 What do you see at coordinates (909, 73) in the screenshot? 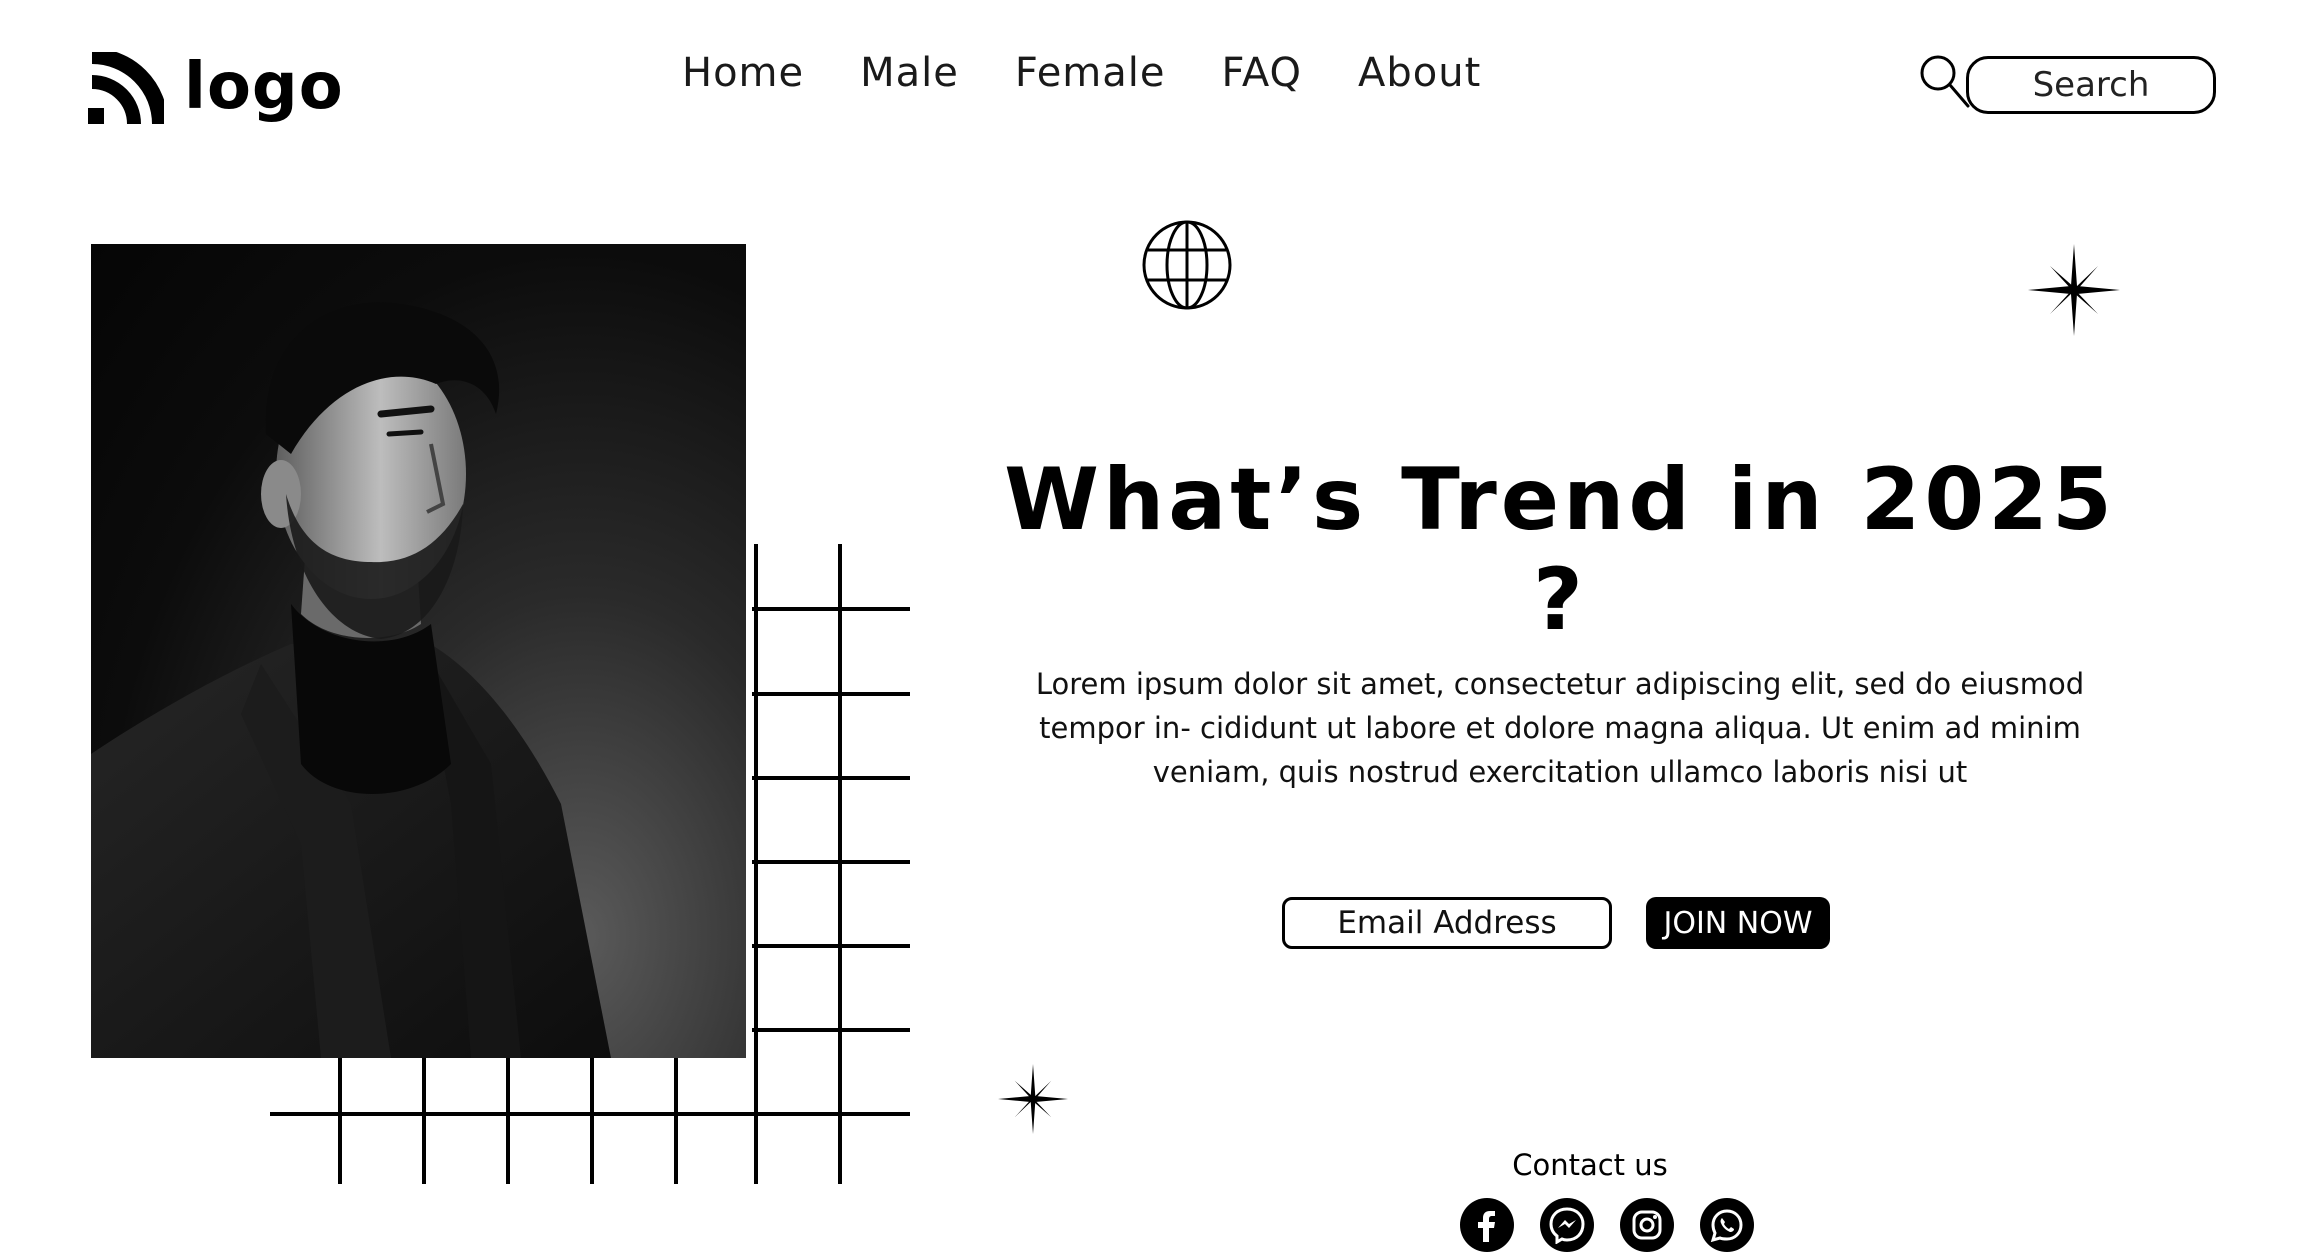
I see `nav-male: Male` at bounding box center [909, 73].